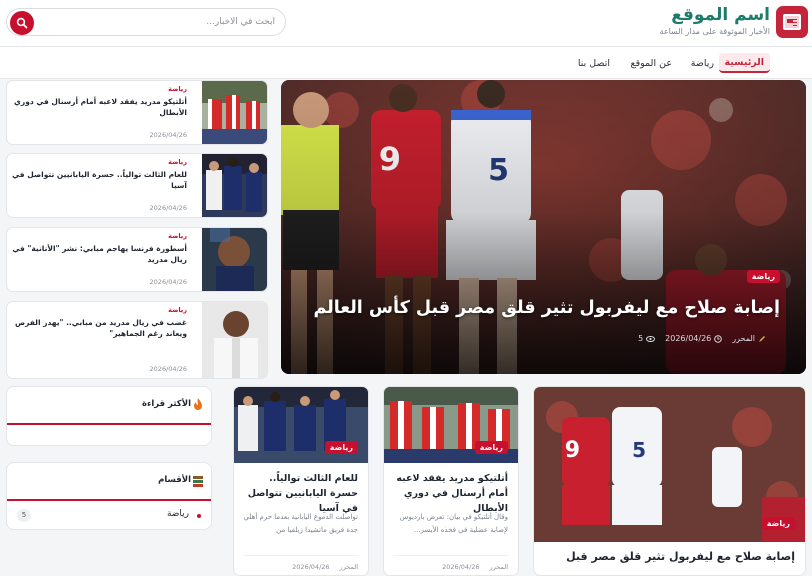 Image resolution: width=812 pixels, height=576 pixels. What do you see at coordinates (651, 63) in the screenshot?
I see `nav-item-about: عن الموقع` at bounding box center [651, 63].